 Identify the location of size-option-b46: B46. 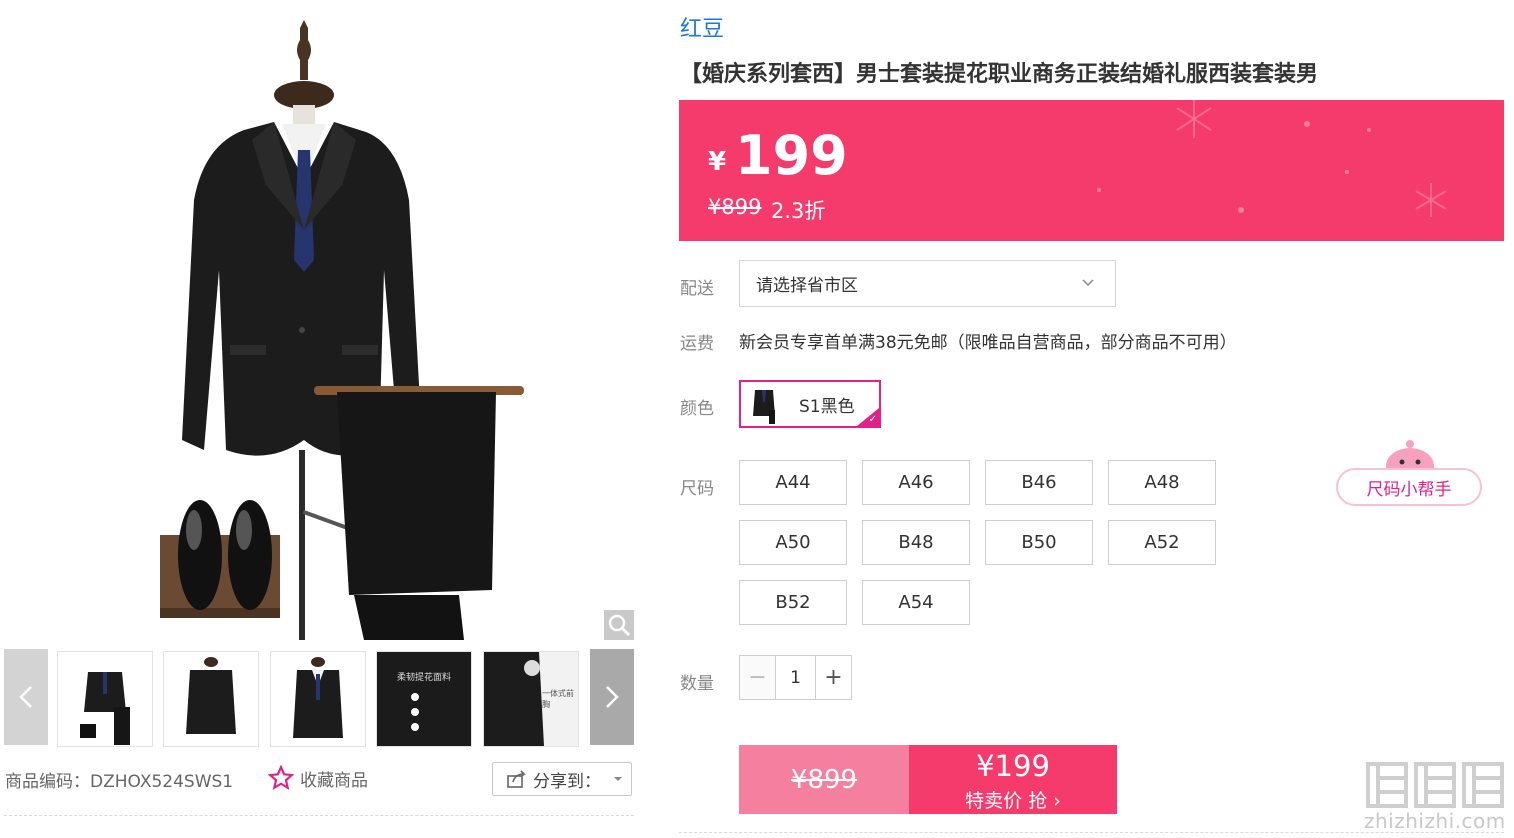
(1039, 482).